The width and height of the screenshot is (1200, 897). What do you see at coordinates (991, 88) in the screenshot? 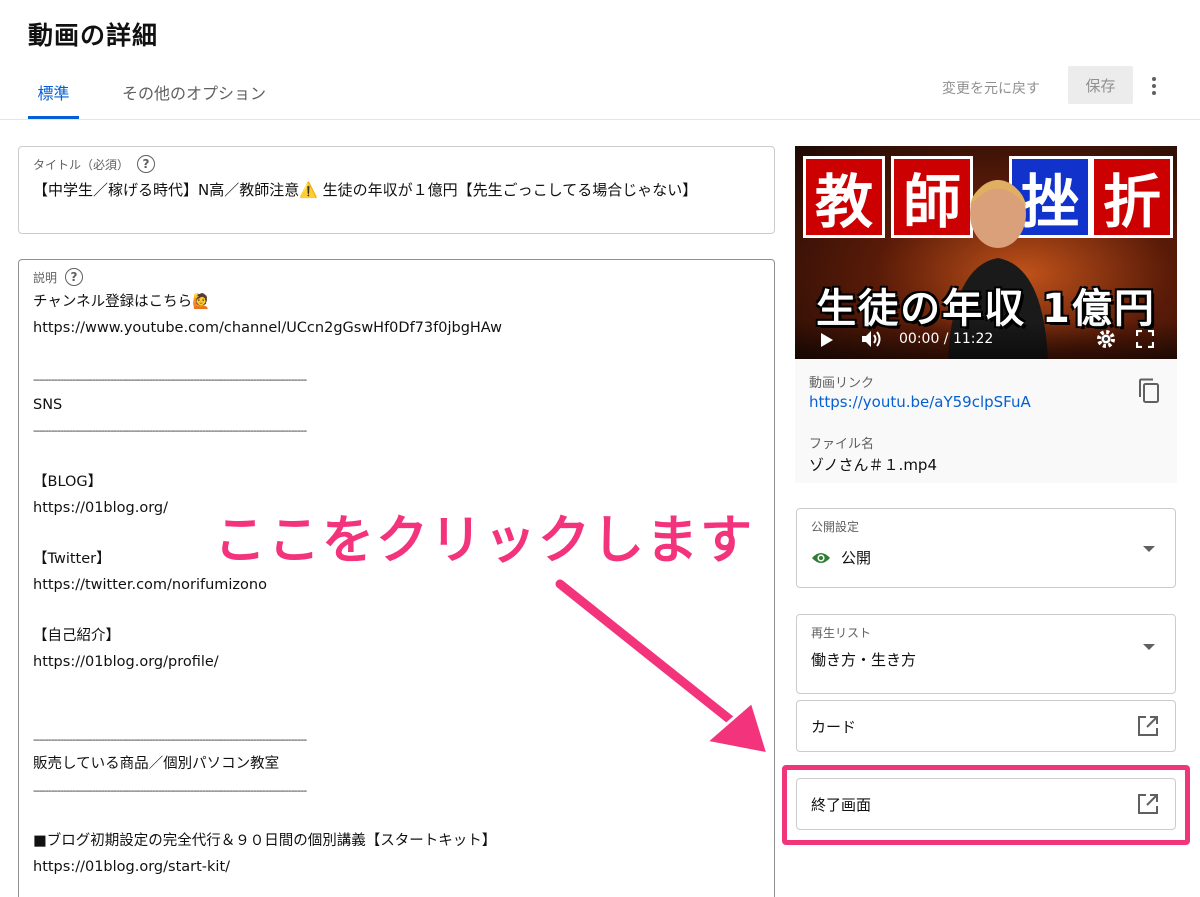
I see `undo-changes-button: 変更を元に戻す` at bounding box center [991, 88].